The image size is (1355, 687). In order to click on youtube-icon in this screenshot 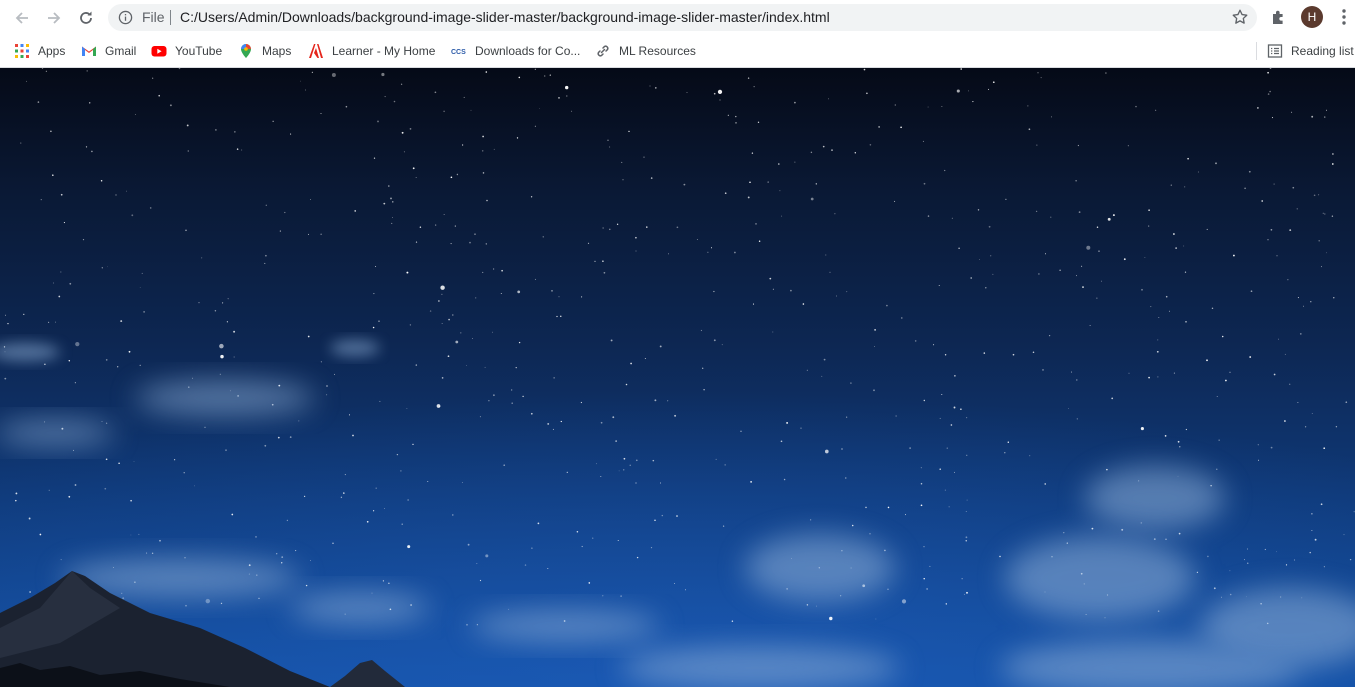, I will do `click(159, 51)`.